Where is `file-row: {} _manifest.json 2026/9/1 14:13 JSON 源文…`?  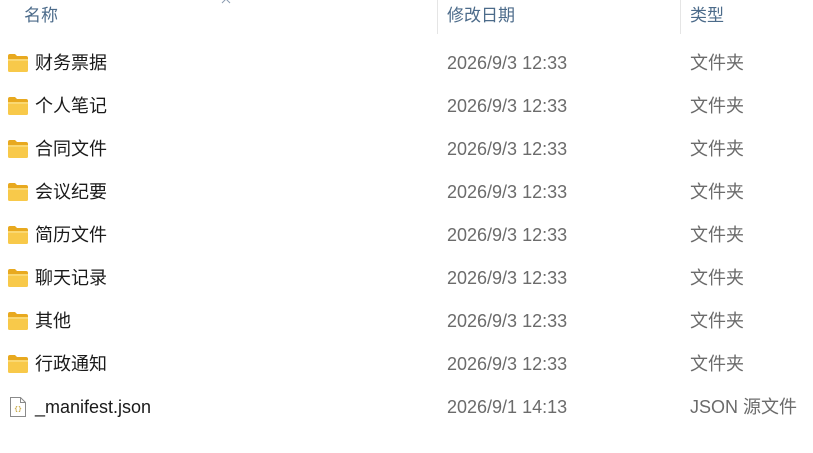 file-row: {} _manifest.json 2026/9/1 14:13 JSON 源文… is located at coordinates (406, 407).